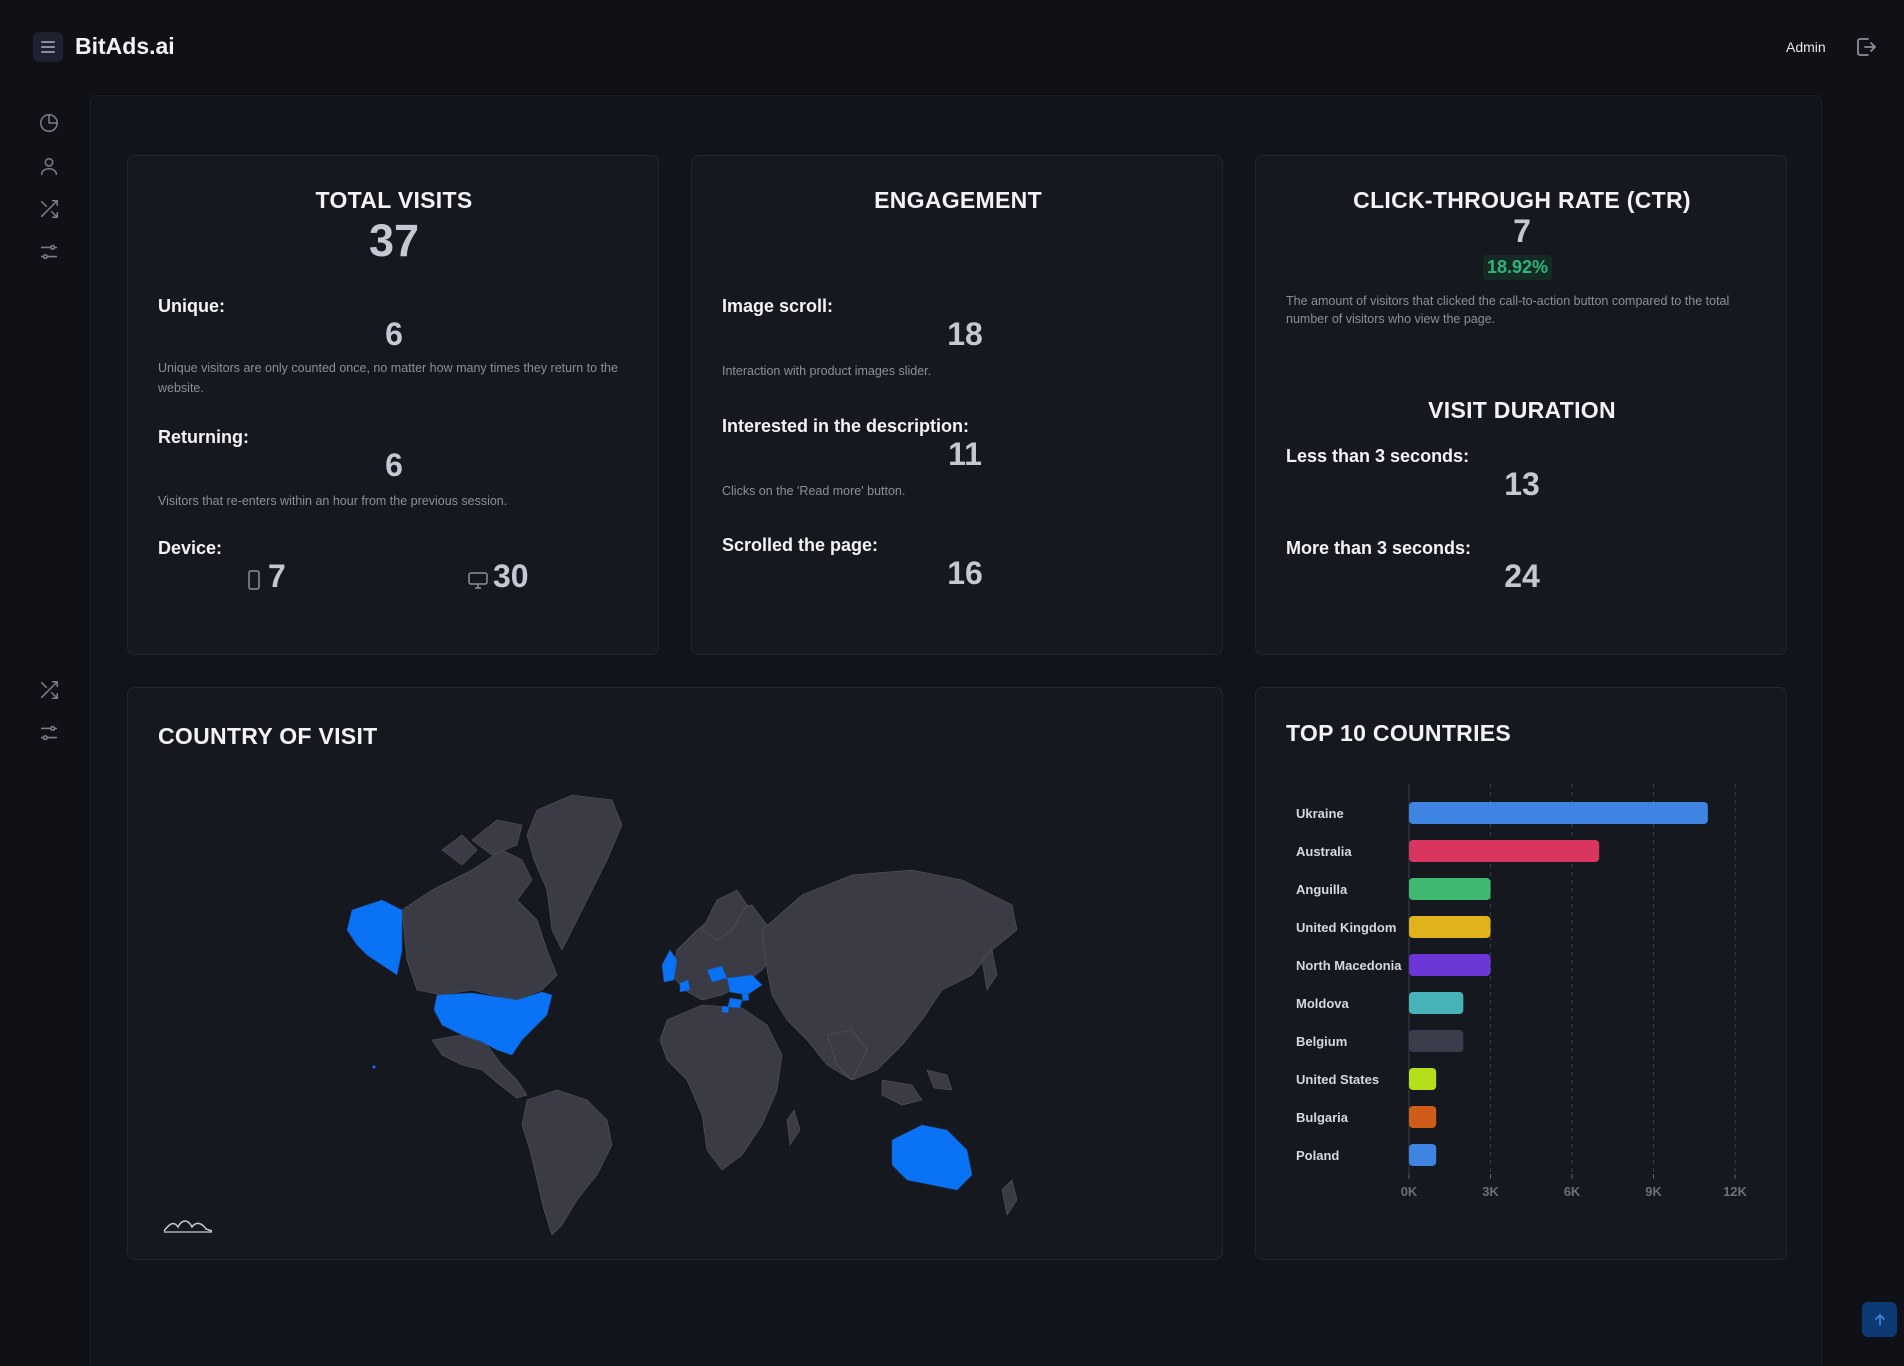  Describe the element at coordinates (846, 426) in the screenshot. I see `description-label: Interested in the description:` at that location.